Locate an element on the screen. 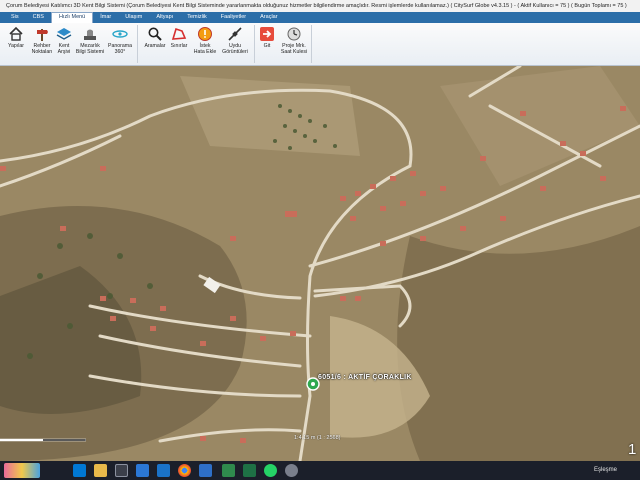 The height and width of the screenshot is (480, 640). mezarlik-button: Mezarlık Bilgi Sistemi is located at coordinates (90, 44).